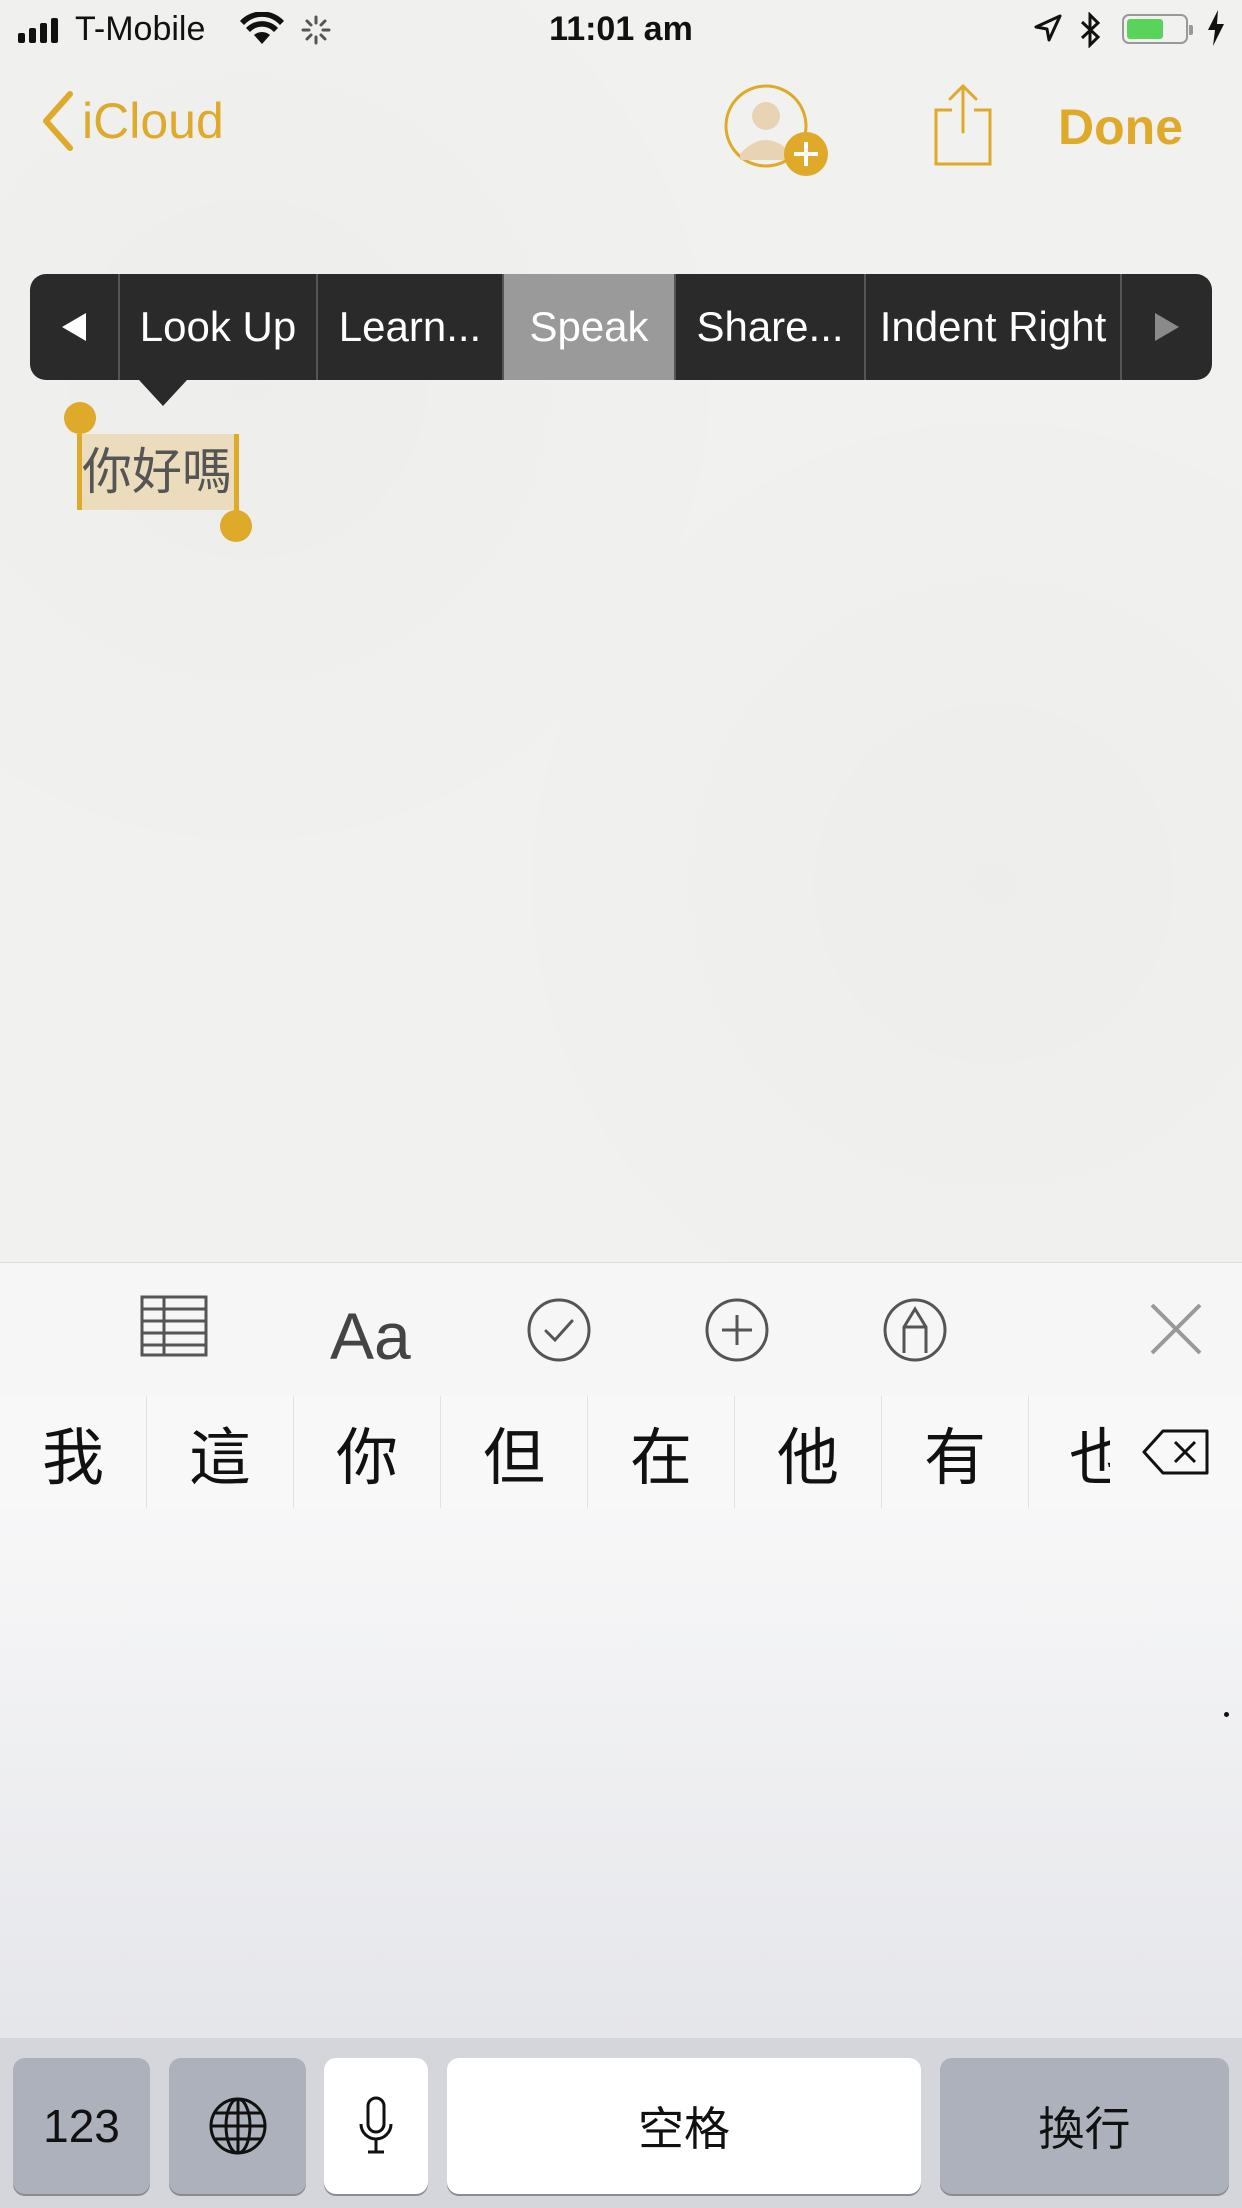 The image size is (1242, 2208). I want to click on battery-icon, so click(1157, 29).